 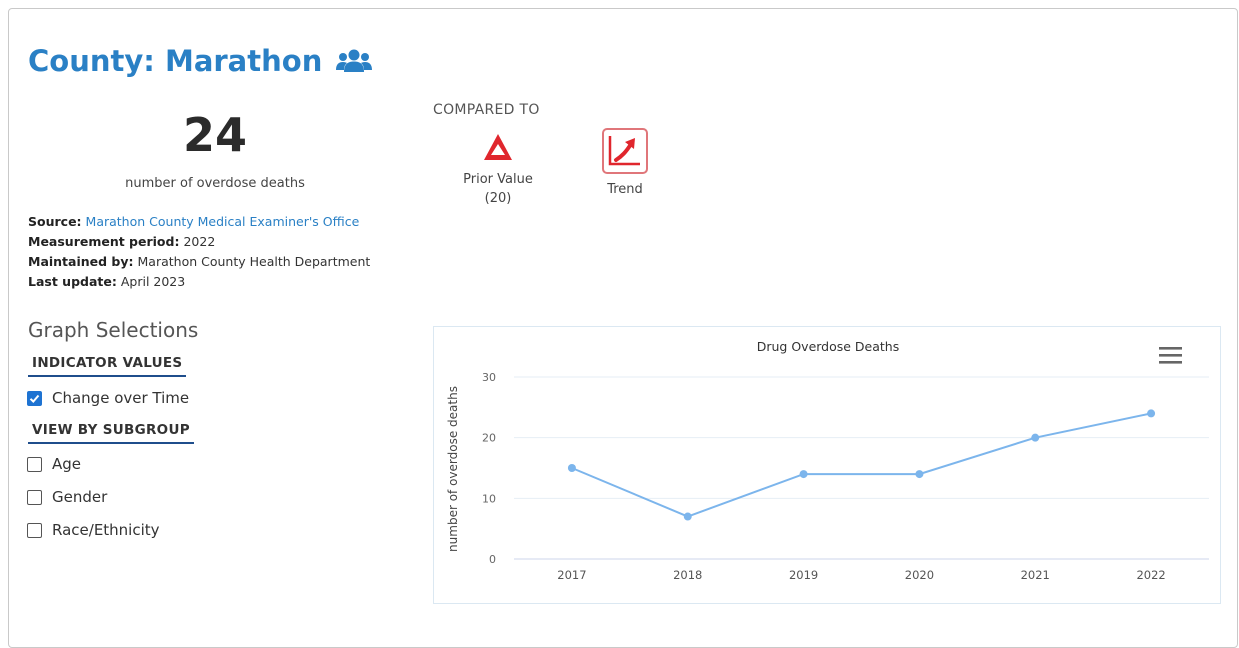 What do you see at coordinates (67, 464) in the screenshot?
I see `age-label: Age` at bounding box center [67, 464].